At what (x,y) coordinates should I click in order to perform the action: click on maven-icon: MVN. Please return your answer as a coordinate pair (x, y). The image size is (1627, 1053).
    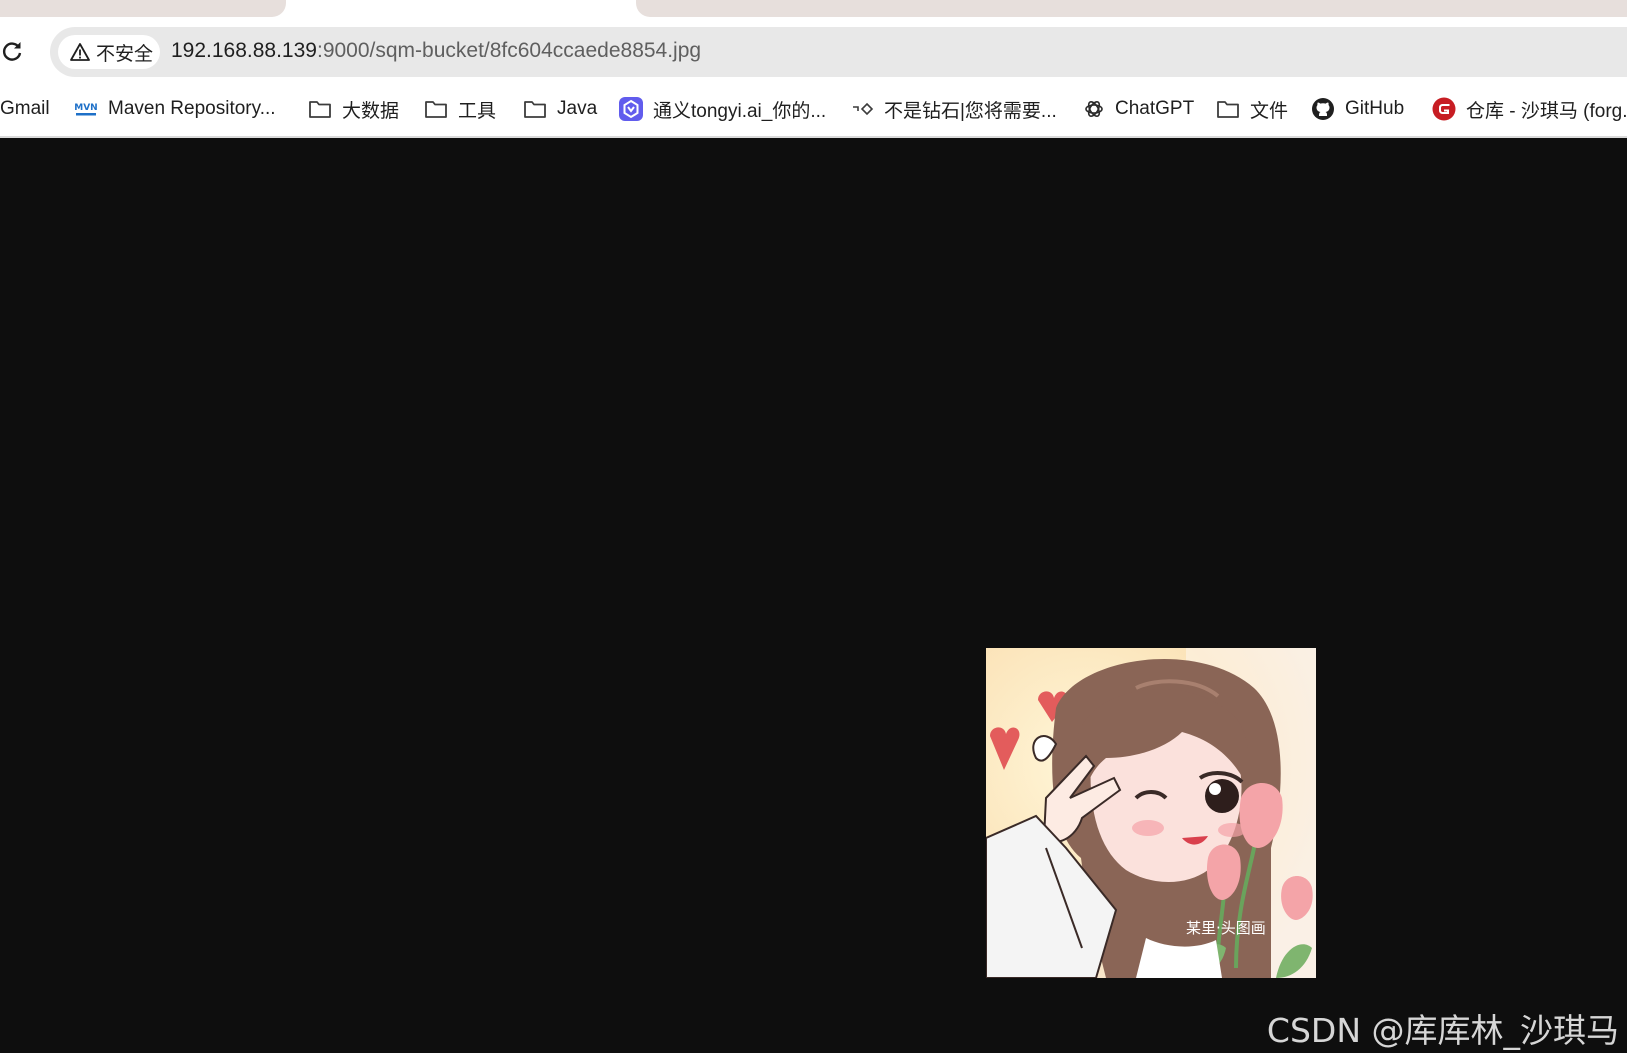
    Looking at the image, I should click on (86, 109).